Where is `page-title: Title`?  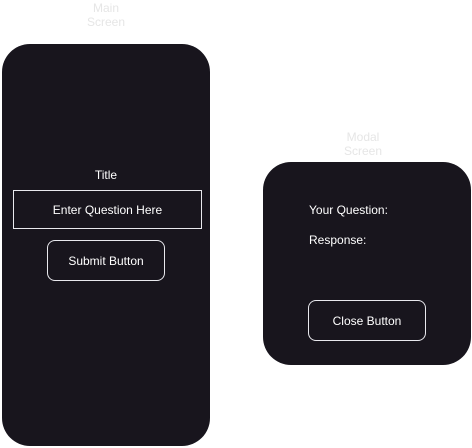
page-title: Title is located at coordinates (106, 175).